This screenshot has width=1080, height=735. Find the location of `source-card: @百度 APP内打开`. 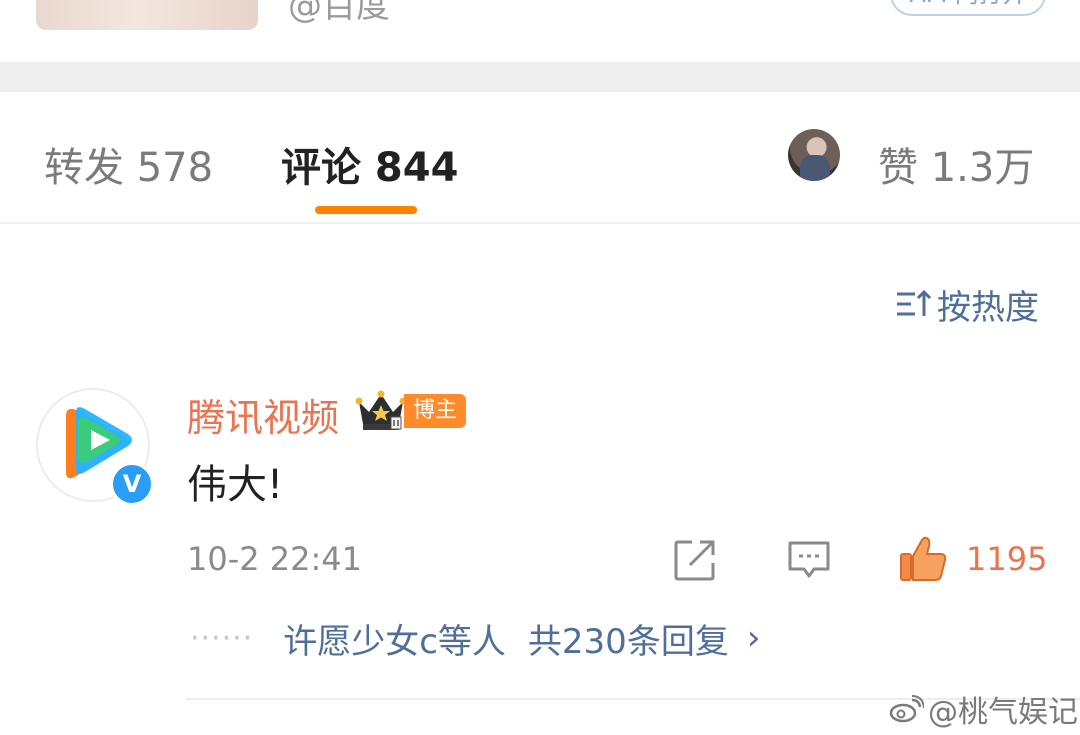

source-card: @百度 APP内打开 is located at coordinates (540, 31).